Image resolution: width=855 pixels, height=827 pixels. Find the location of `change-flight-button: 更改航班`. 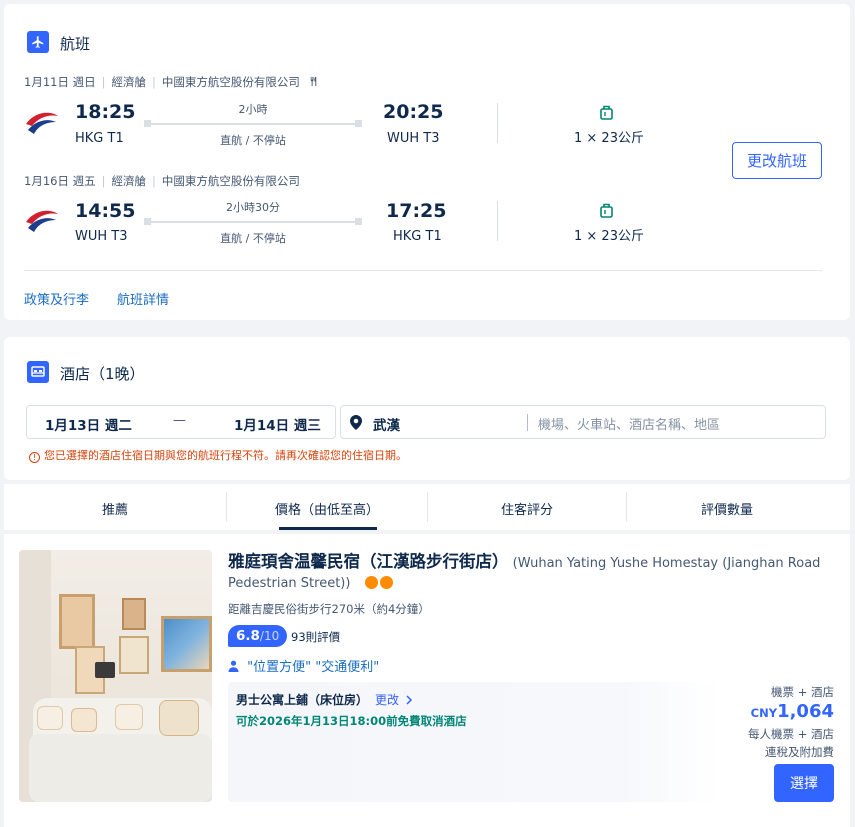

change-flight-button: 更改航班 is located at coordinates (777, 160).